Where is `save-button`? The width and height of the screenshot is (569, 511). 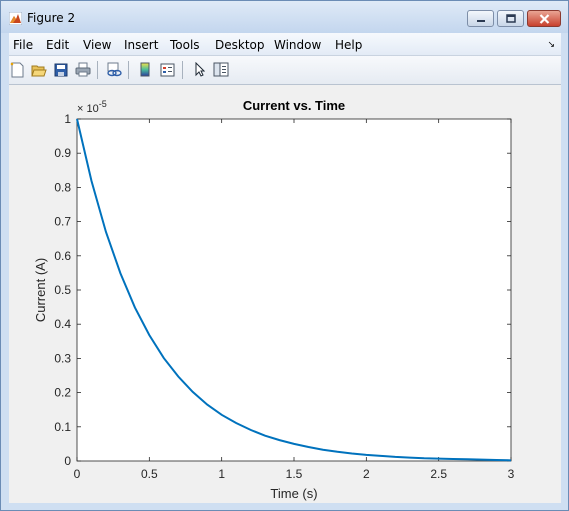 save-button is located at coordinates (60, 69).